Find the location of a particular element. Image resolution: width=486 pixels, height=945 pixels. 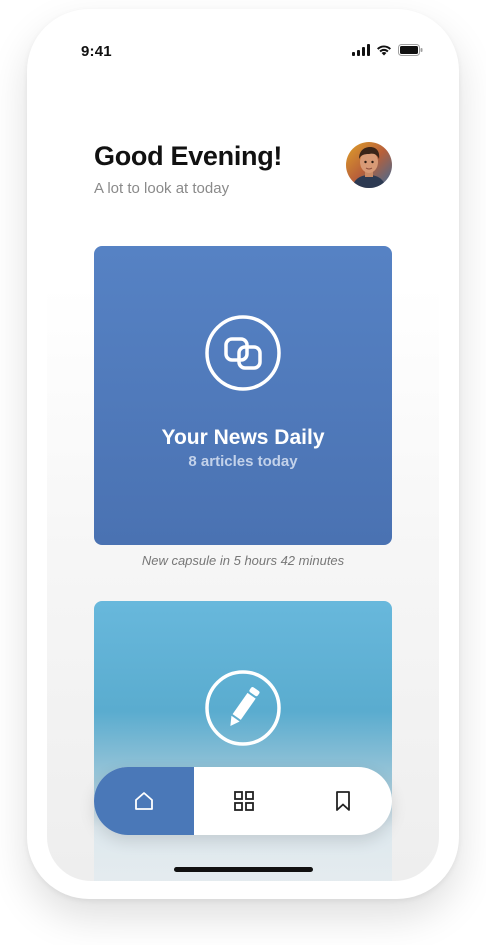

avatar is located at coordinates (369, 165).